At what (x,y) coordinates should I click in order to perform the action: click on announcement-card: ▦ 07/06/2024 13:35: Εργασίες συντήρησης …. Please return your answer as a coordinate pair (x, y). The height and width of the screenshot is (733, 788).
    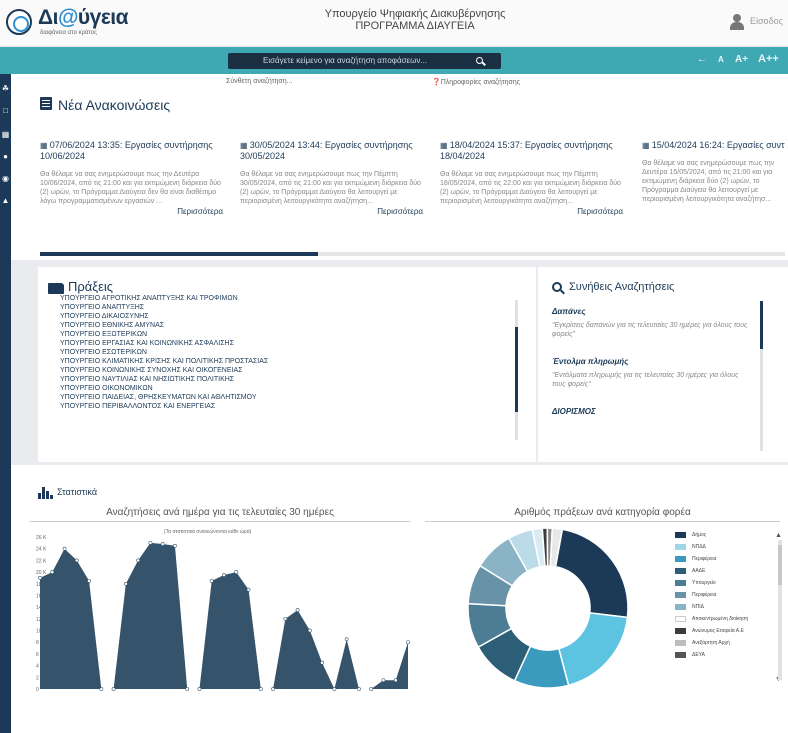
    Looking at the image, I should click on (132, 187).